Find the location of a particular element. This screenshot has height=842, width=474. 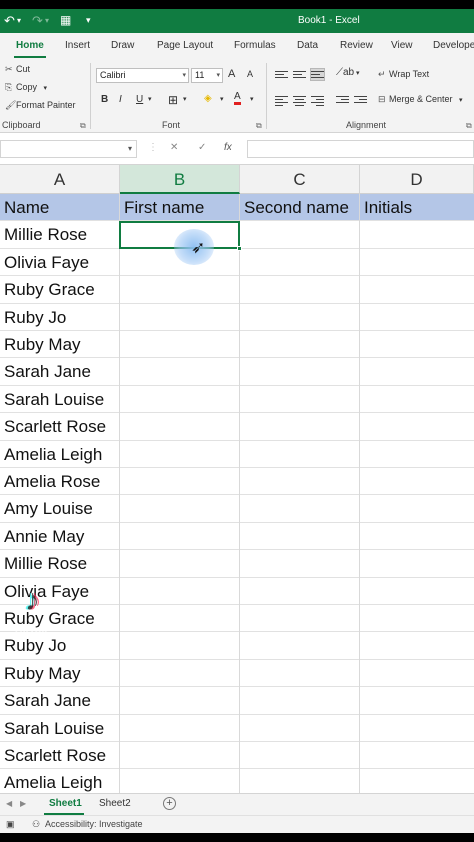

font-size-combo: 11 ▾ is located at coordinates (207, 75).